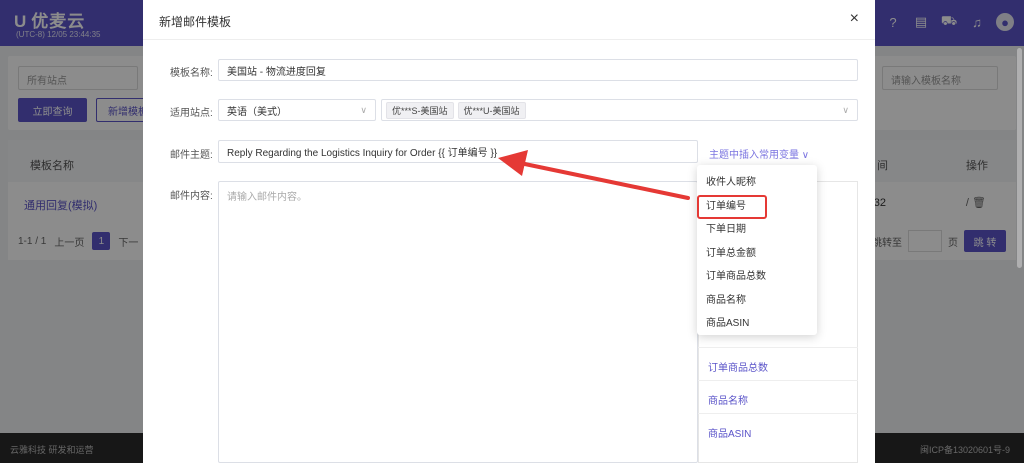 The image size is (1024, 463). Describe the element at coordinates (257, 112) in the screenshot. I see `language-value: 英语（美式）` at that location.